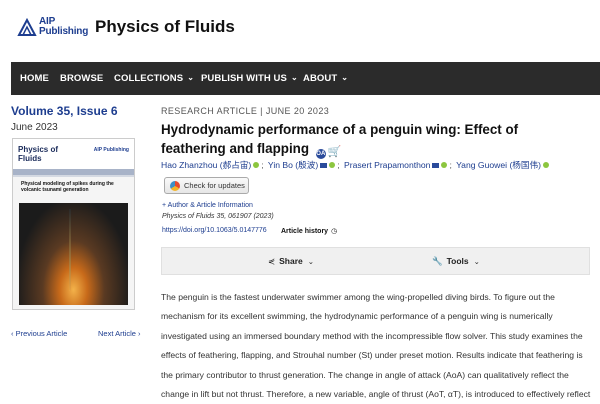 Image resolution: width=600 pixels, height=404 pixels. Describe the element at coordinates (206, 165) in the screenshot. I see `author-1: Hao Zhanzhou (郝占宙)` at that location.